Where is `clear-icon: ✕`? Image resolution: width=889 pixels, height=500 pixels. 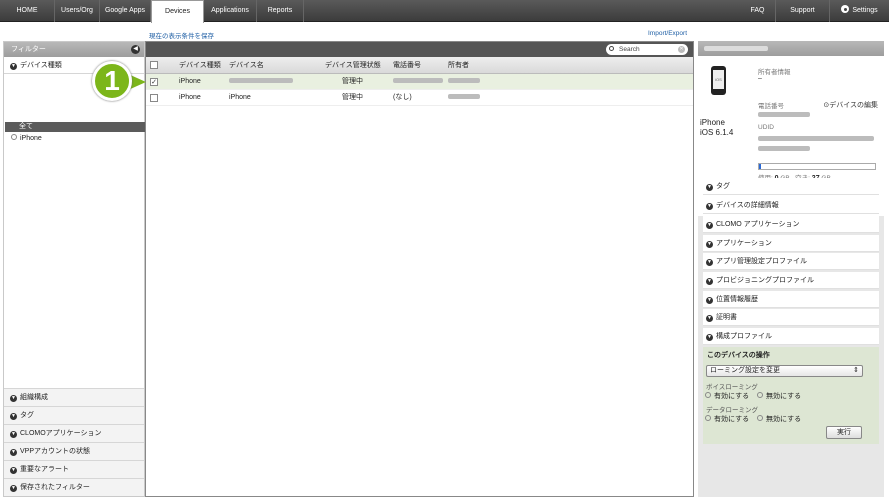 clear-icon: ✕ is located at coordinates (681, 49).